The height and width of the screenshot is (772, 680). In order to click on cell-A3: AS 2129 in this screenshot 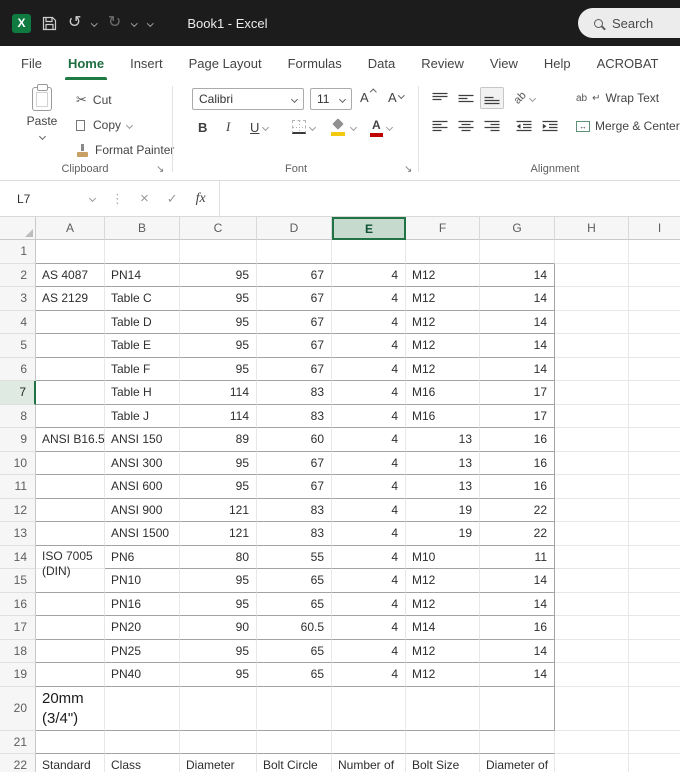, I will do `click(70, 299)`.